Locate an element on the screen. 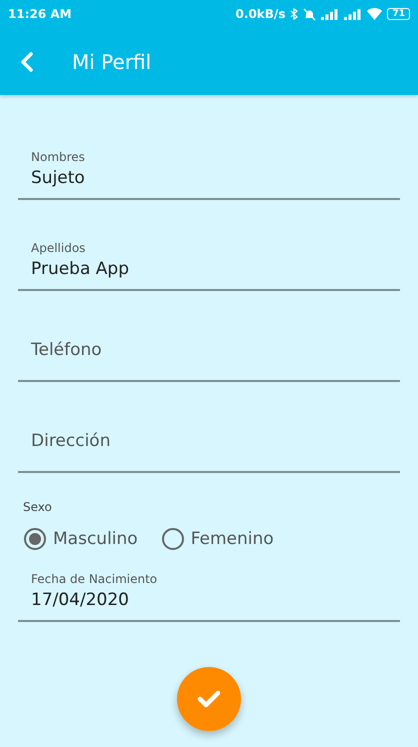  field-label: Apellidos is located at coordinates (58, 248).